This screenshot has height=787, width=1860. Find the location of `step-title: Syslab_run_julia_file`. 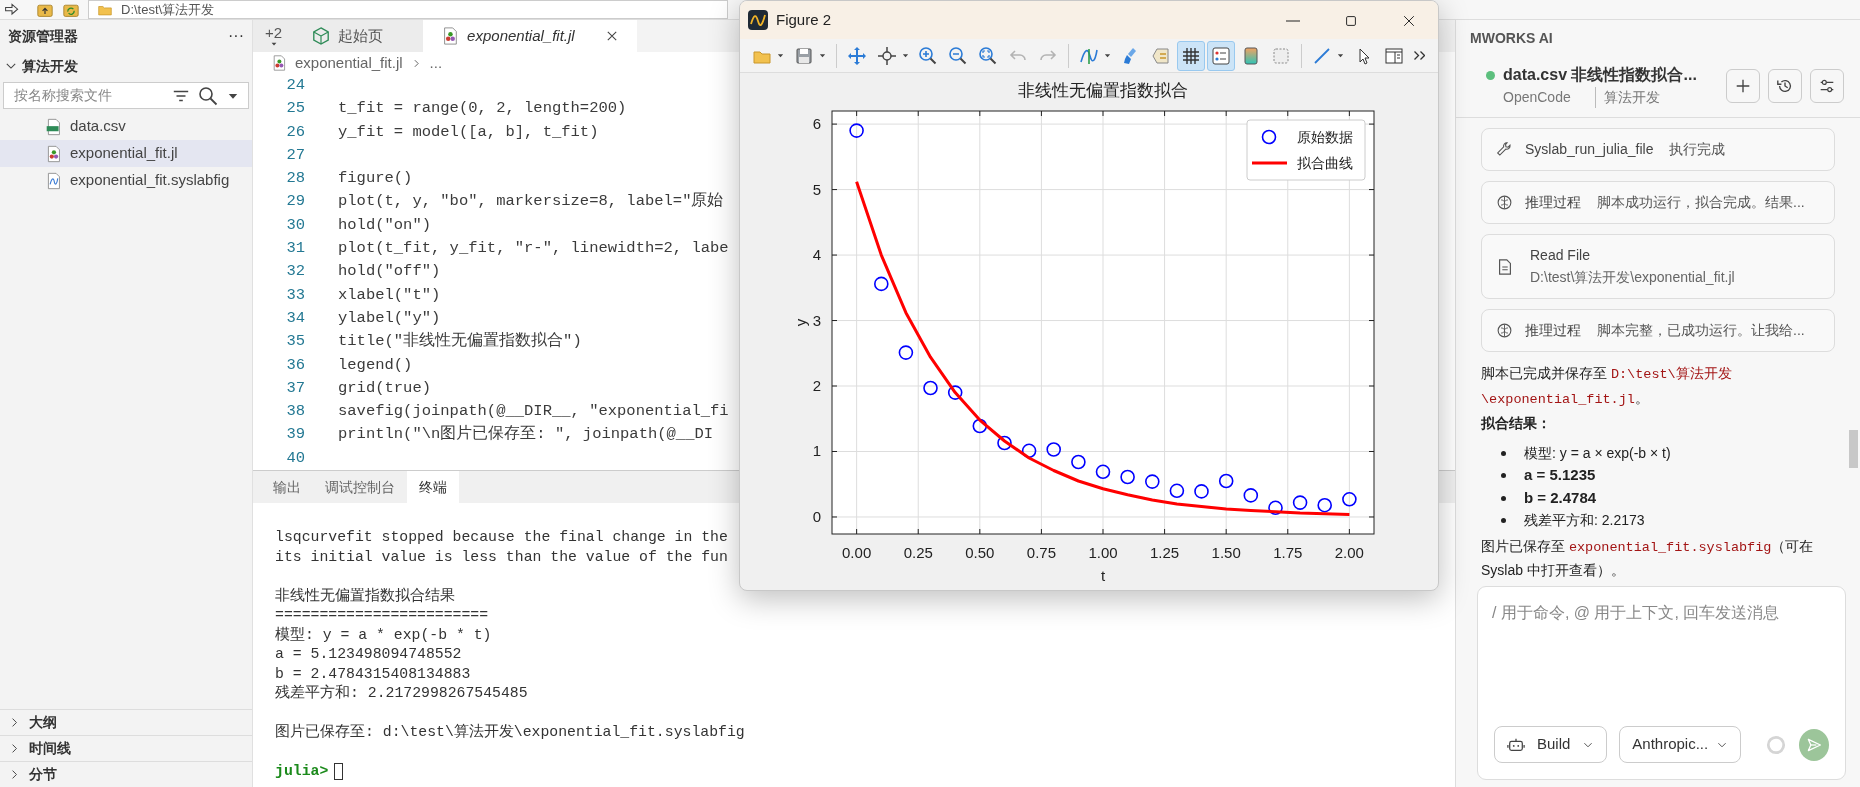

step-title: Syslab_run_julia_file is located at coordinates (1589, 149).